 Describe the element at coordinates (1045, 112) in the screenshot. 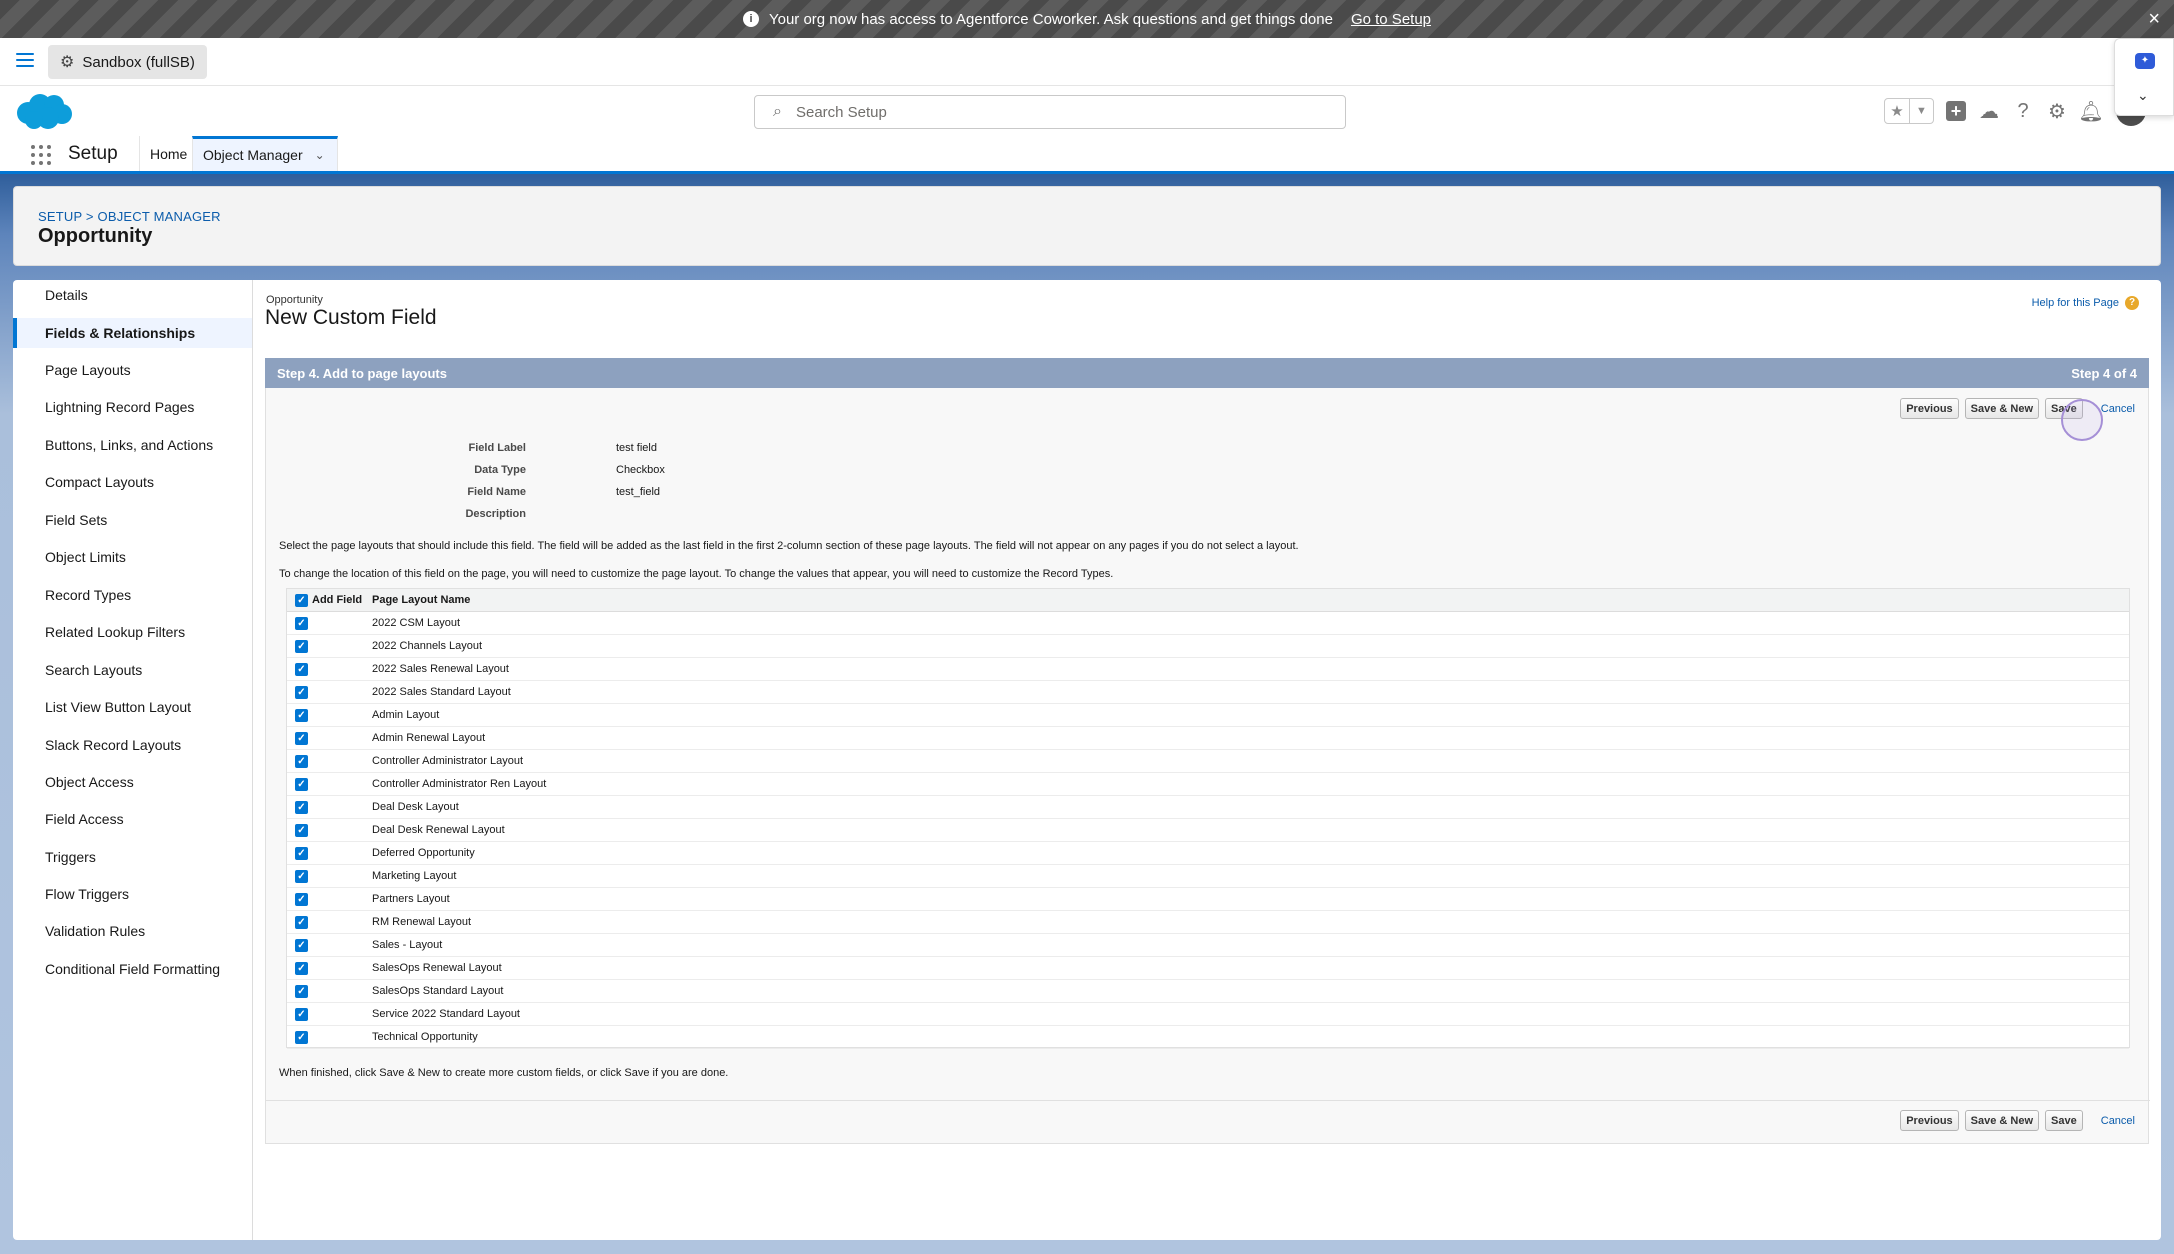

I see `search-input` at that location.